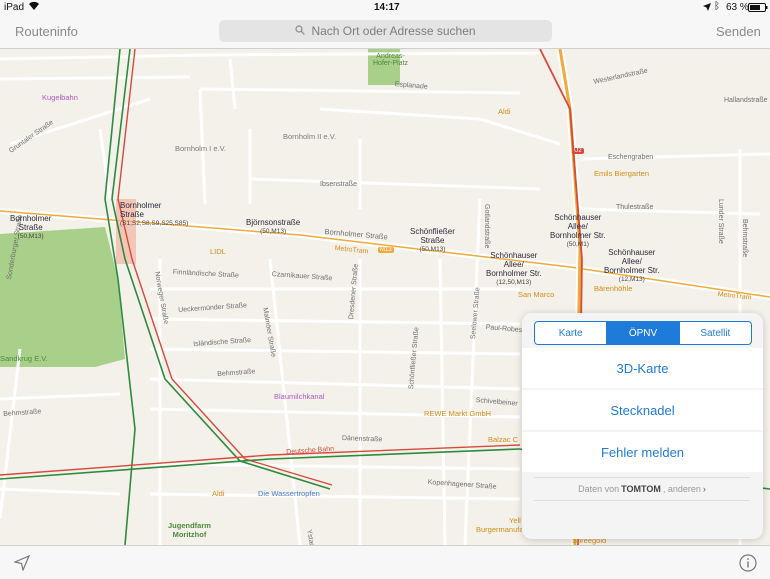  Describe the element at coordinates (570, 333) in the screenshot. I see `segment-karte: Karte` at that location.